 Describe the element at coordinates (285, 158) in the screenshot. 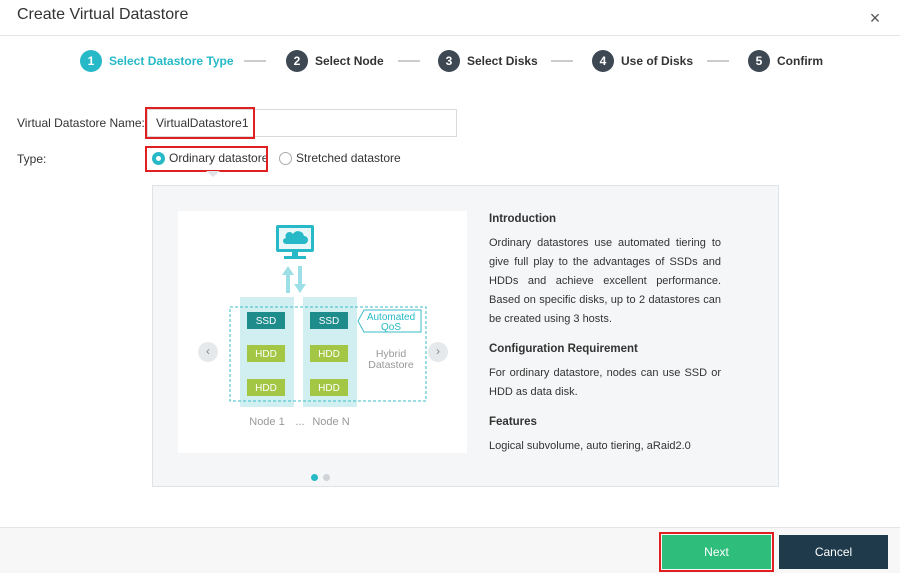

I see `radio-unchecked-icon` at that location.